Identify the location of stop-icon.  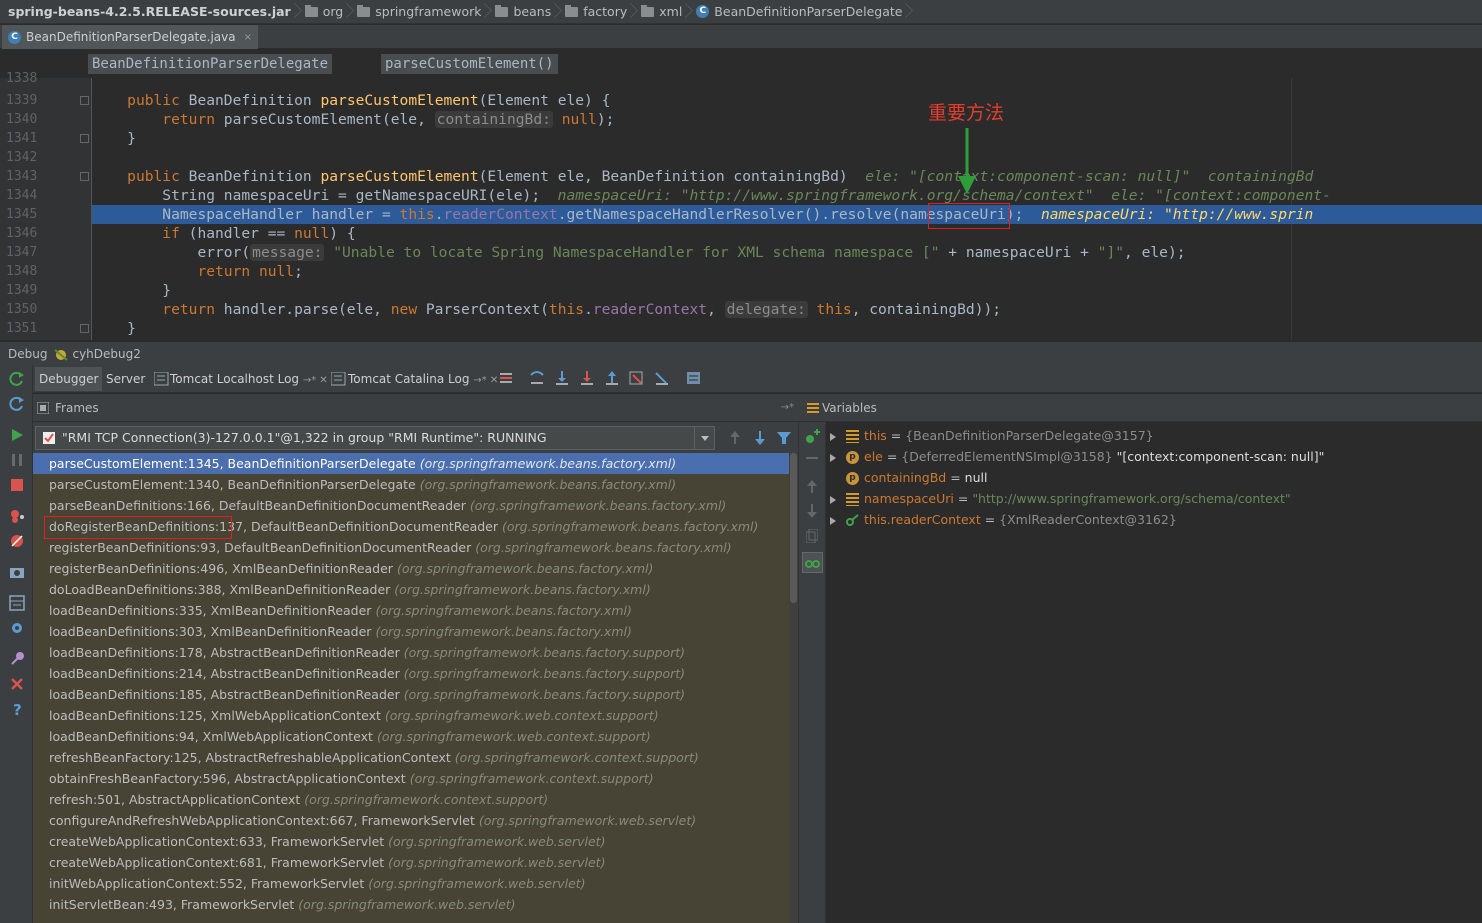
(17, 485).